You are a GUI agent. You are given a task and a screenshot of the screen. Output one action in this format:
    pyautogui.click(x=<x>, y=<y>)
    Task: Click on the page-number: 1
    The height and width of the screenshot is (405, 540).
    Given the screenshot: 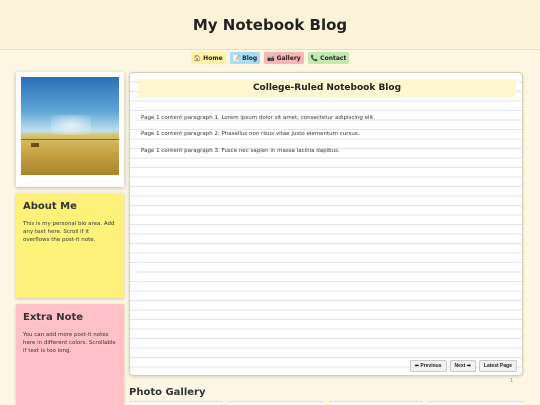 What is the action you would take?
    pyautogui.click(x=512, y=381)
    